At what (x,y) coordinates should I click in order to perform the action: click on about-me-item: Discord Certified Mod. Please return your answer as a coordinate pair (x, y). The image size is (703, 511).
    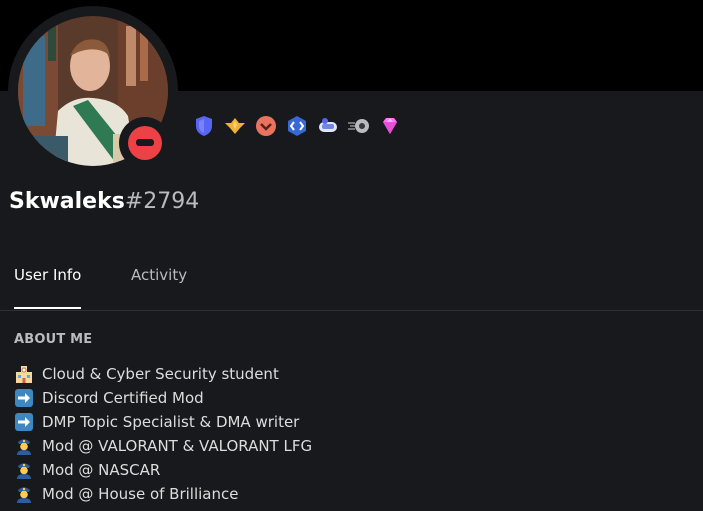
    Looking at the image, I should click on (163, 398).